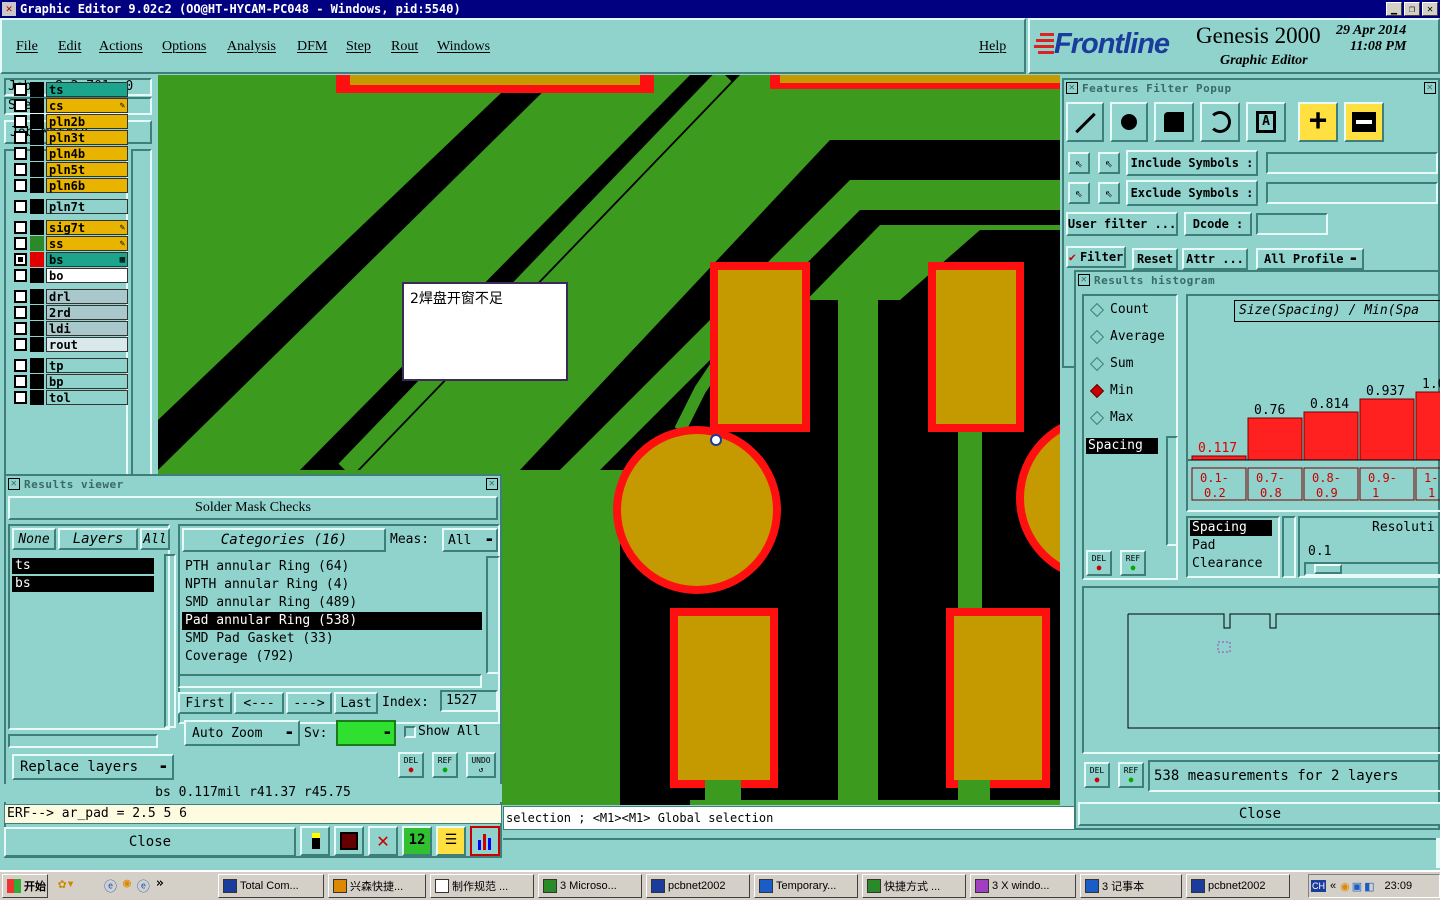 The image size is (1440, 900). I want to click on layer-row-pln4b: pln4b, so click(71, 153).